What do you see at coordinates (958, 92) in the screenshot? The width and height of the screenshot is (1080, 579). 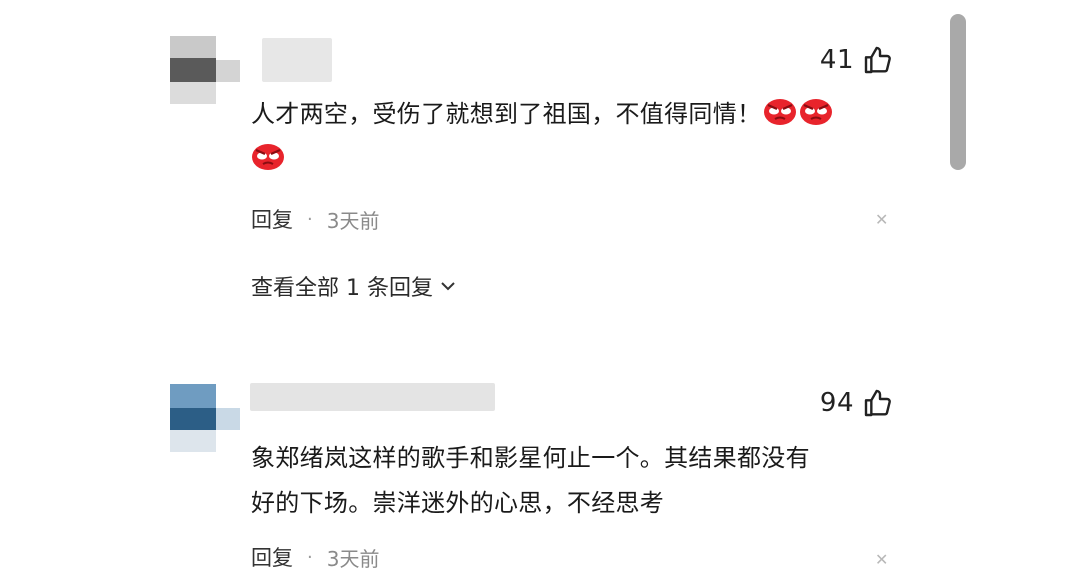 I see `scrollbar-thumb` at bounding box center [958, 92].